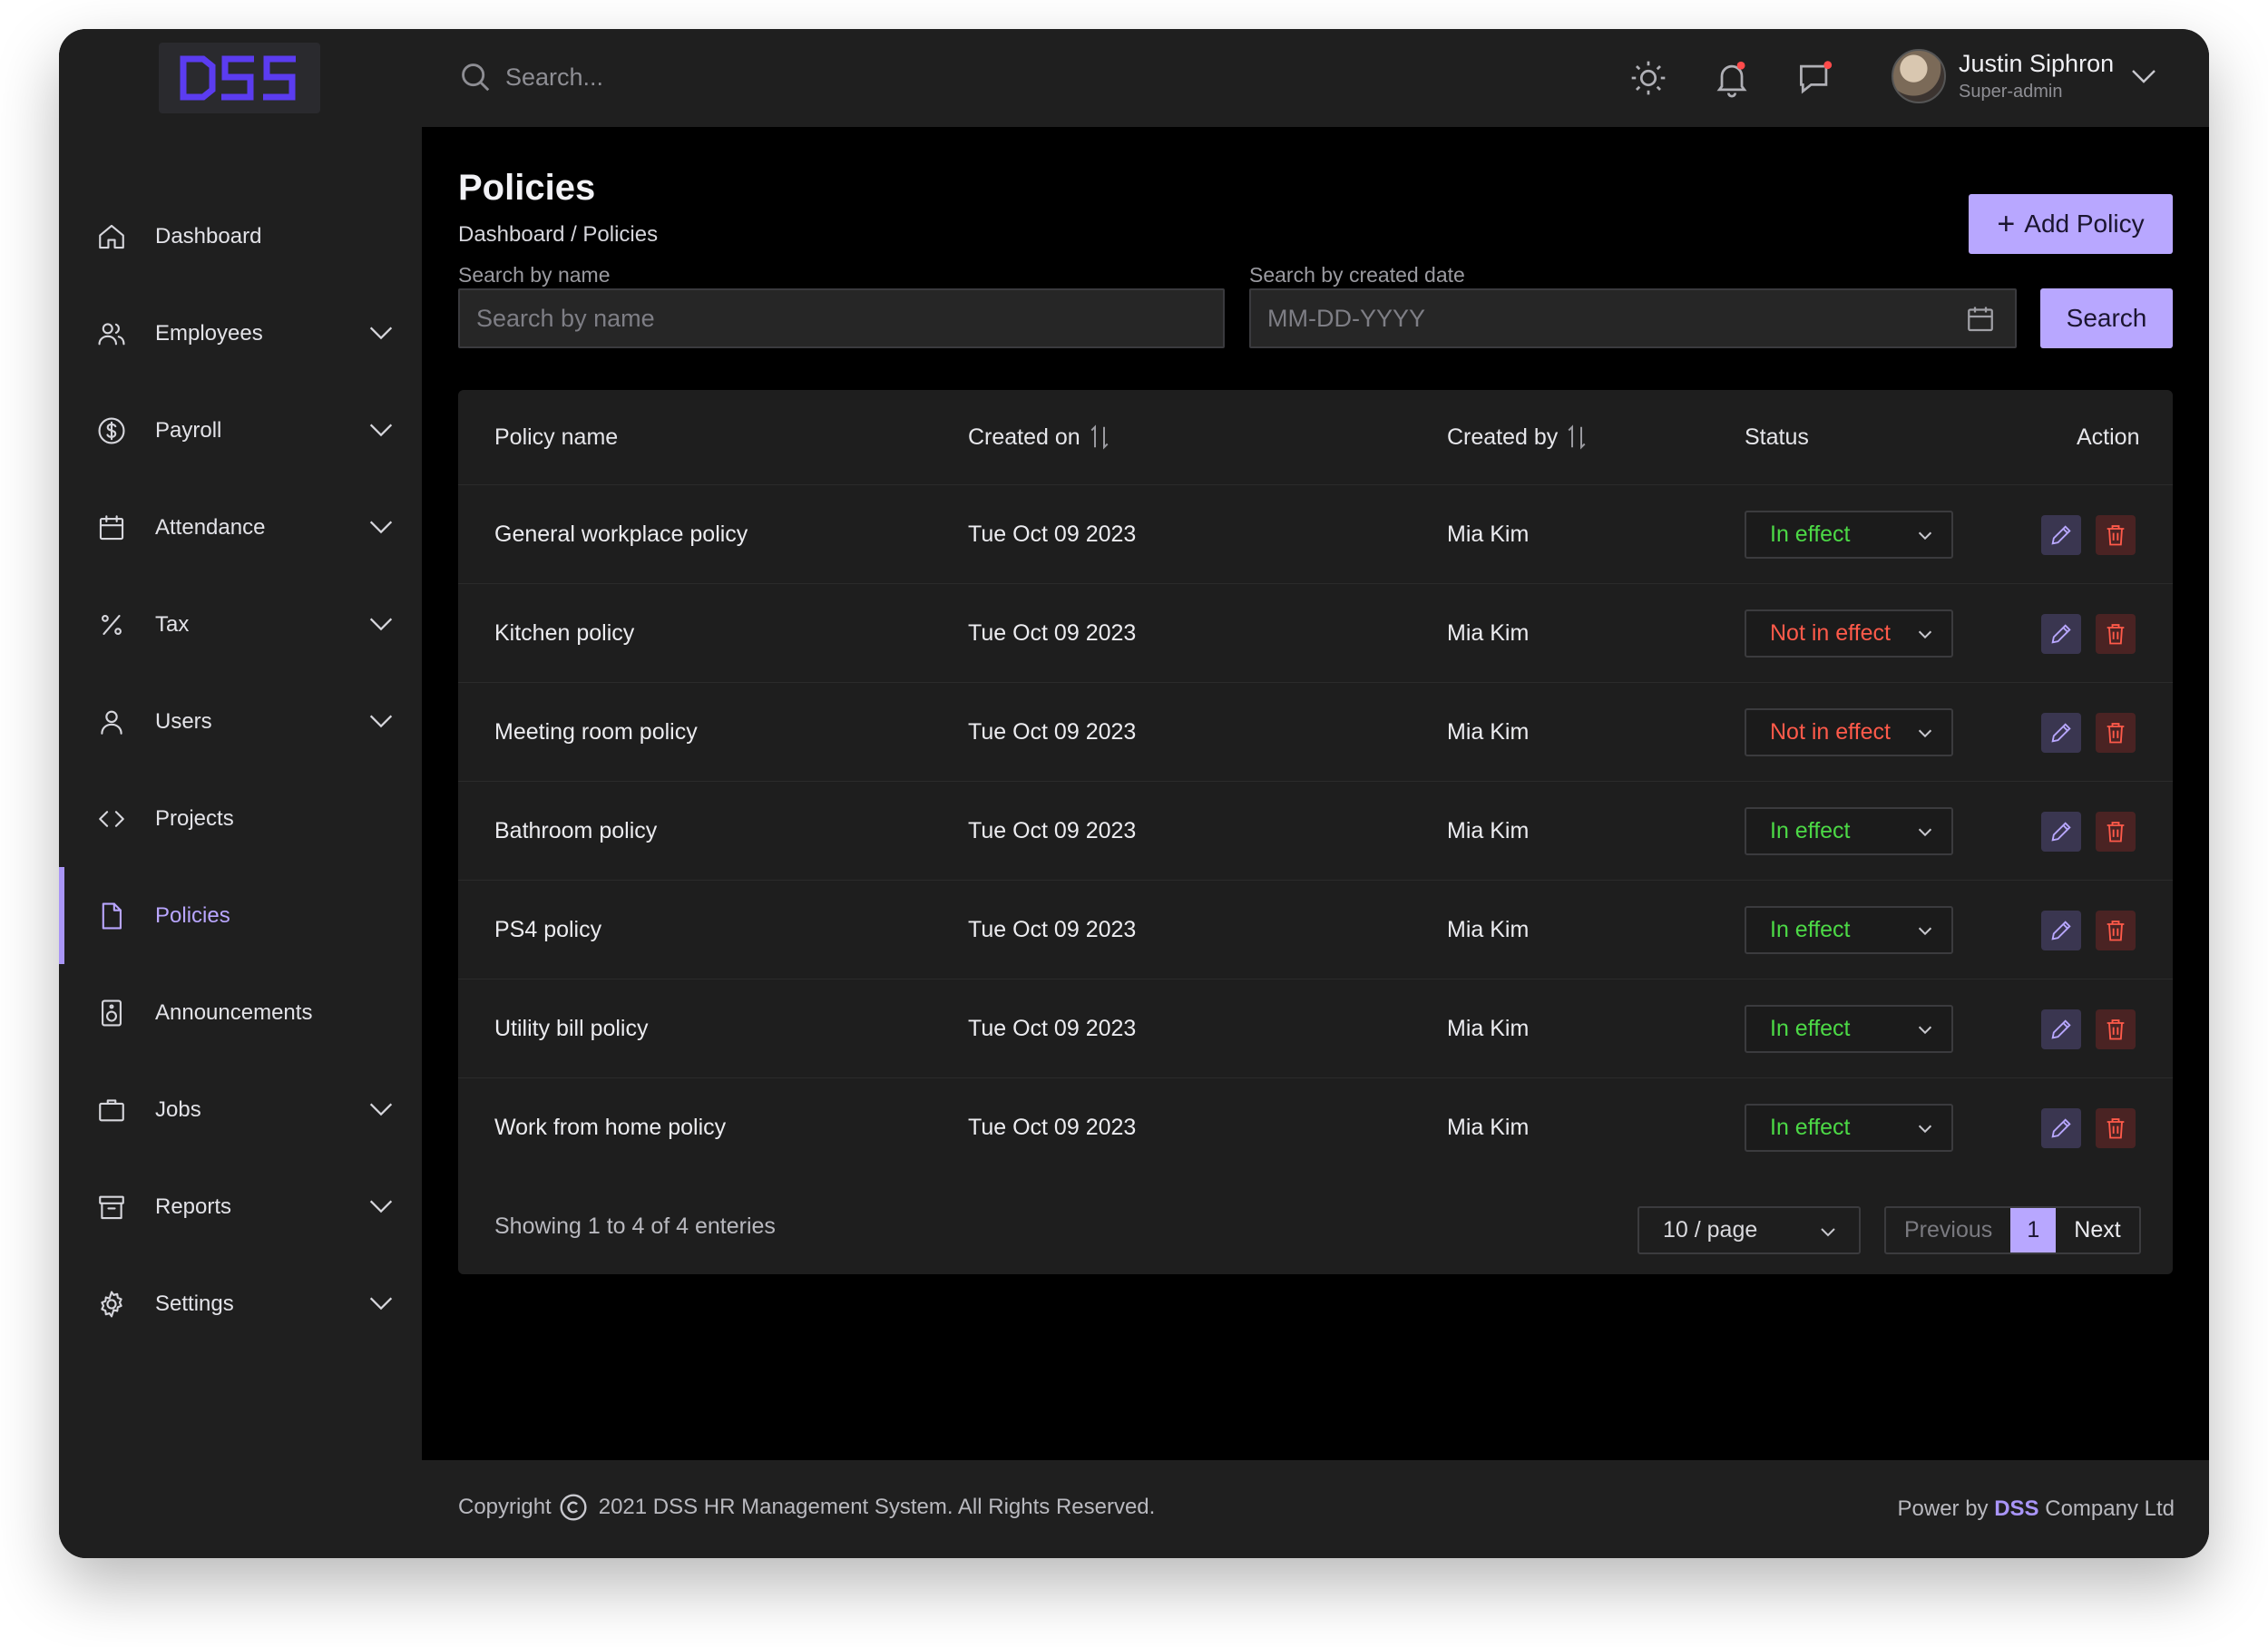  I want to click on bell-icon, so click(1732, 78).